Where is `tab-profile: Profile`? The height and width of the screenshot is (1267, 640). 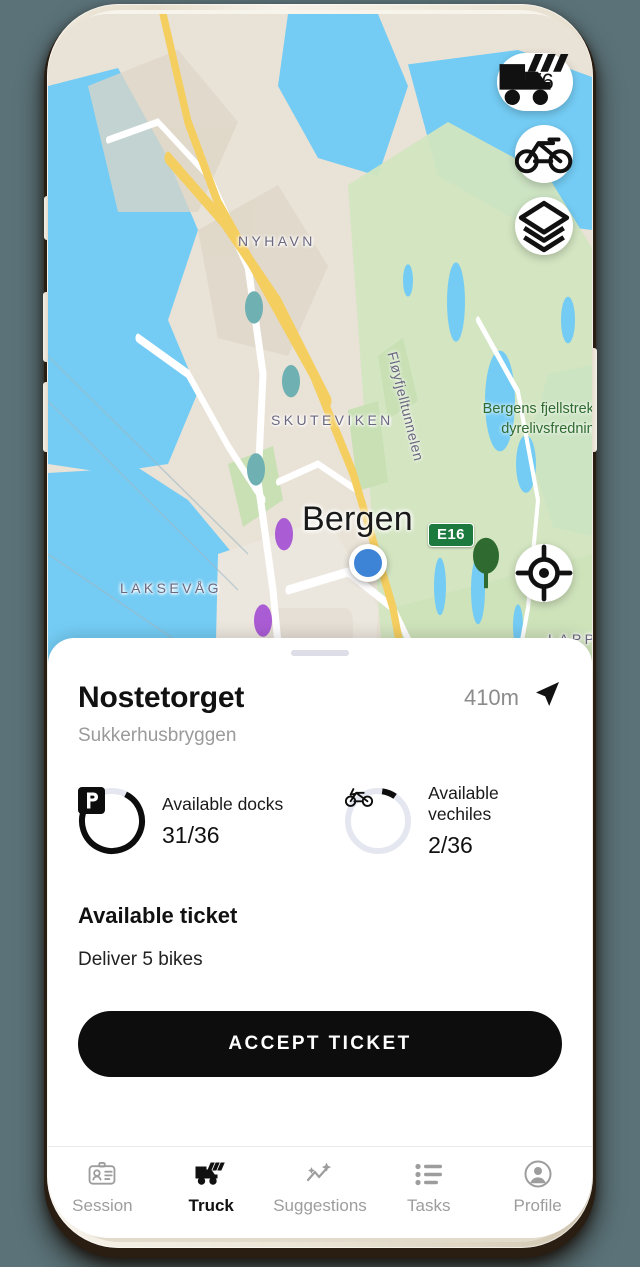 tab-profile: Profile is located at coordinates (537, 1187).